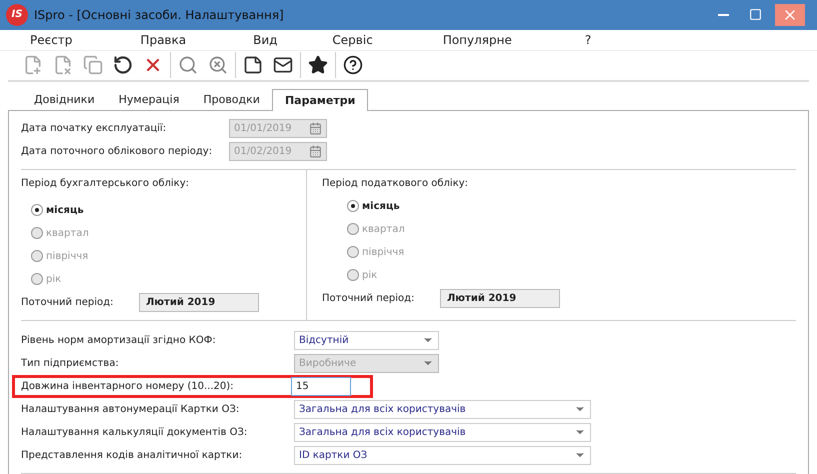 Image resolution: width=817 pixels, height=474 pixels. What do you see at coordinates (723, 15) in the screenshot?
I see `minimize-icon` at bounding box center [723, 15].